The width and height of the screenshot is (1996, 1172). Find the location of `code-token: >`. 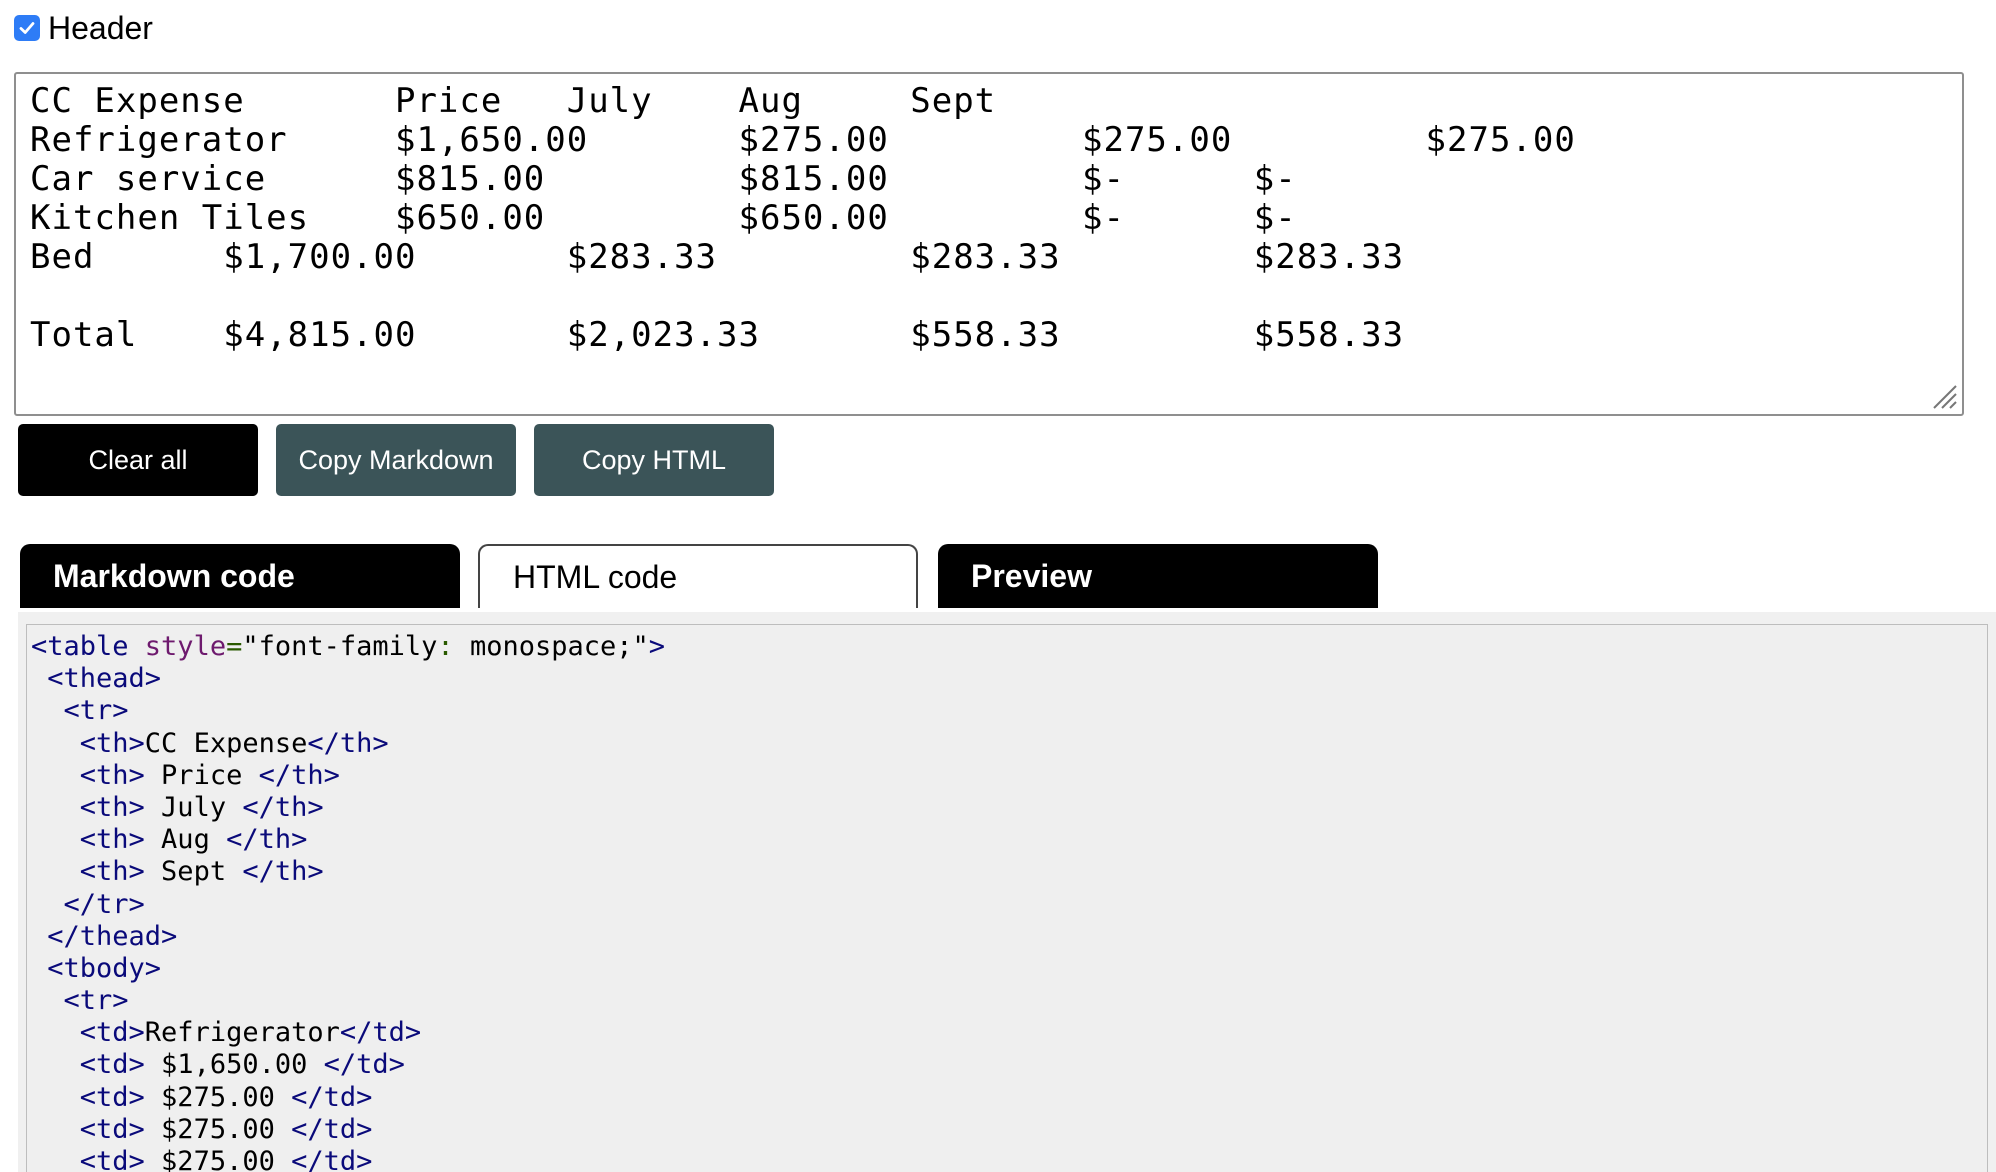

code-token: > is located at coordinates (657, 646).